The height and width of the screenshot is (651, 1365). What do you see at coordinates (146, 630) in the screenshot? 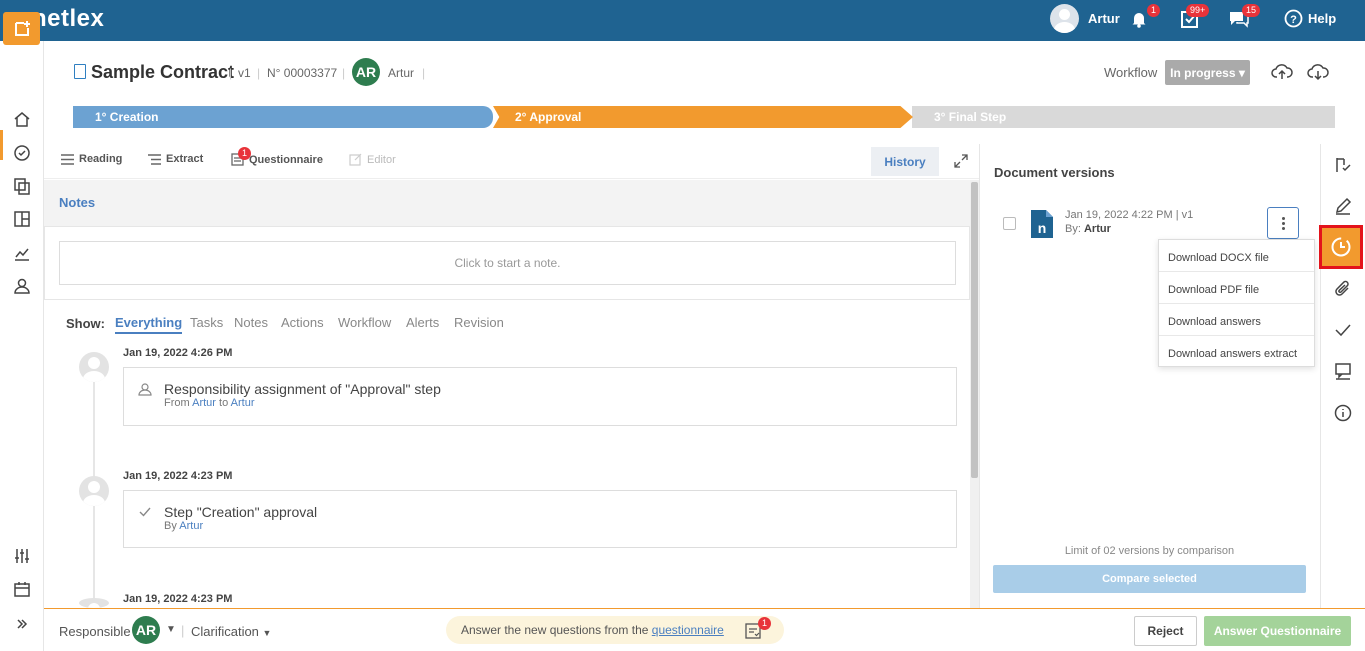
I see `responsible-avatar: AR` at bounding box center [146, 630].